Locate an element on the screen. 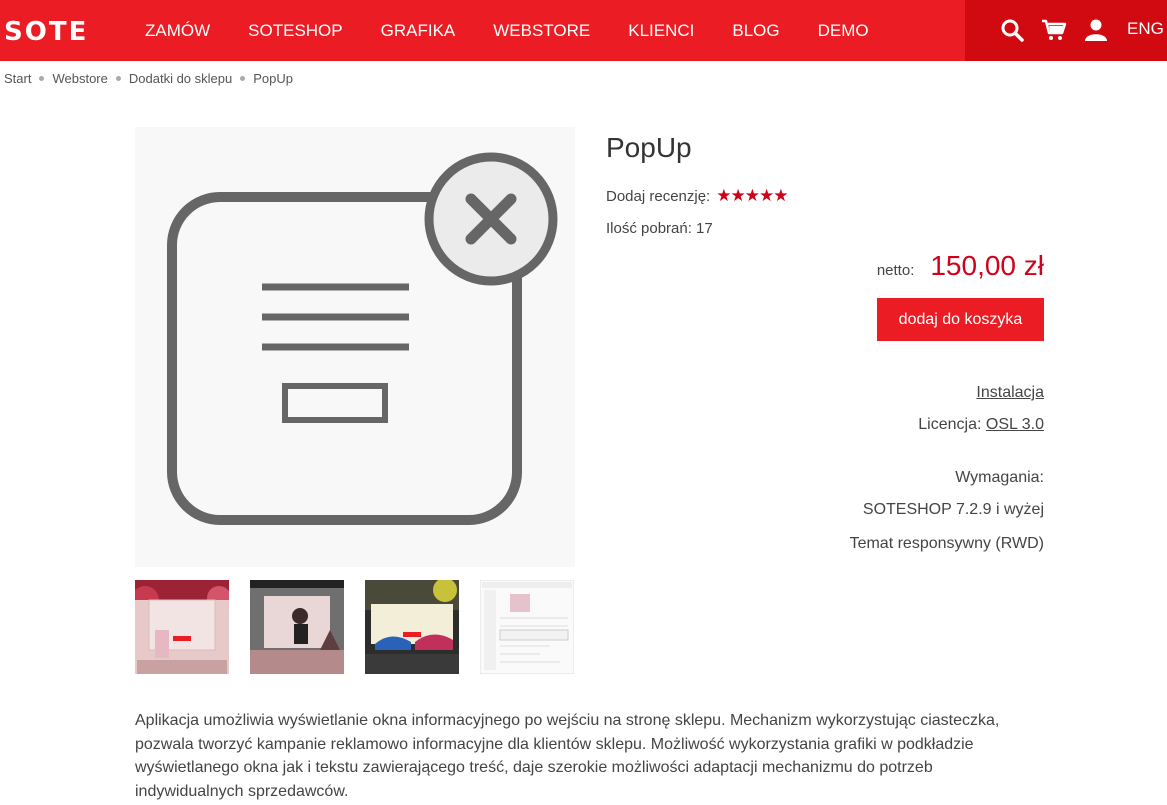  nav-item-zamow: ZAMÓW is located at coordinates (177, 31).